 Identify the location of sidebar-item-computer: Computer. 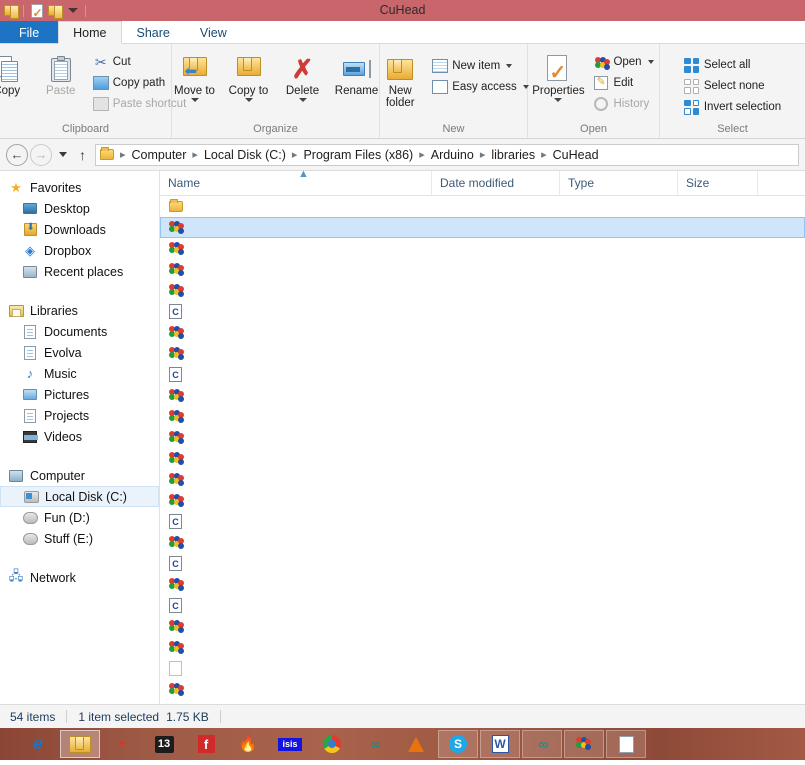
(79, 475).